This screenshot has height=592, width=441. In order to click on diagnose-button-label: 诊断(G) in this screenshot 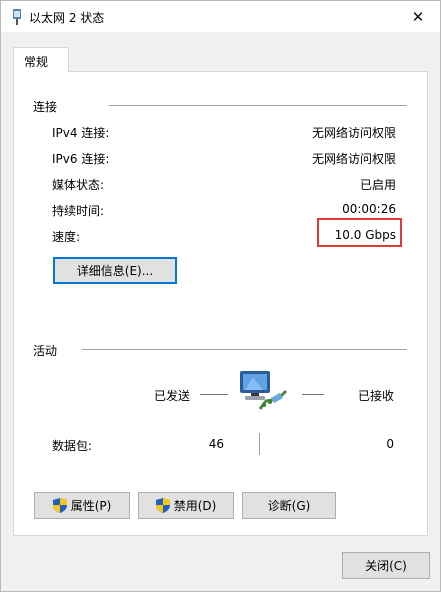, I will do `click(289, 506)`.